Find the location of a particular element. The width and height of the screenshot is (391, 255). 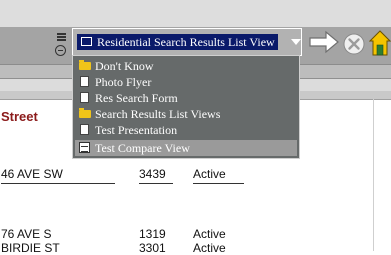

menu-item-label: Test Presentation is located at coordinates (136, 130).